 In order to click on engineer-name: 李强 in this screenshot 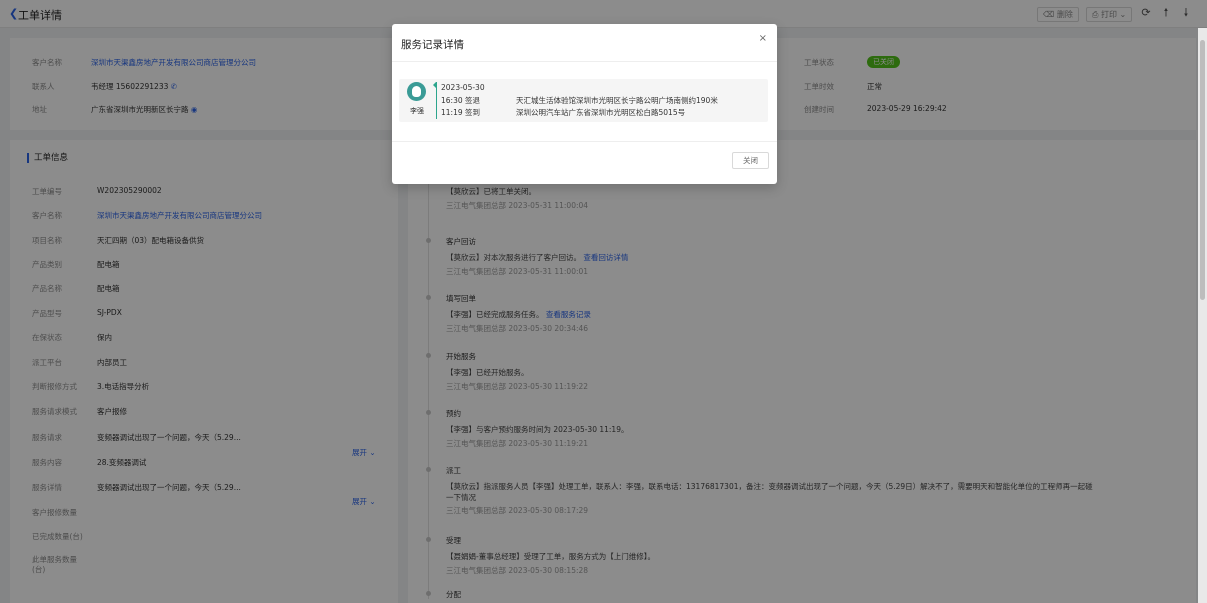, I will do `click(417, 111)`.